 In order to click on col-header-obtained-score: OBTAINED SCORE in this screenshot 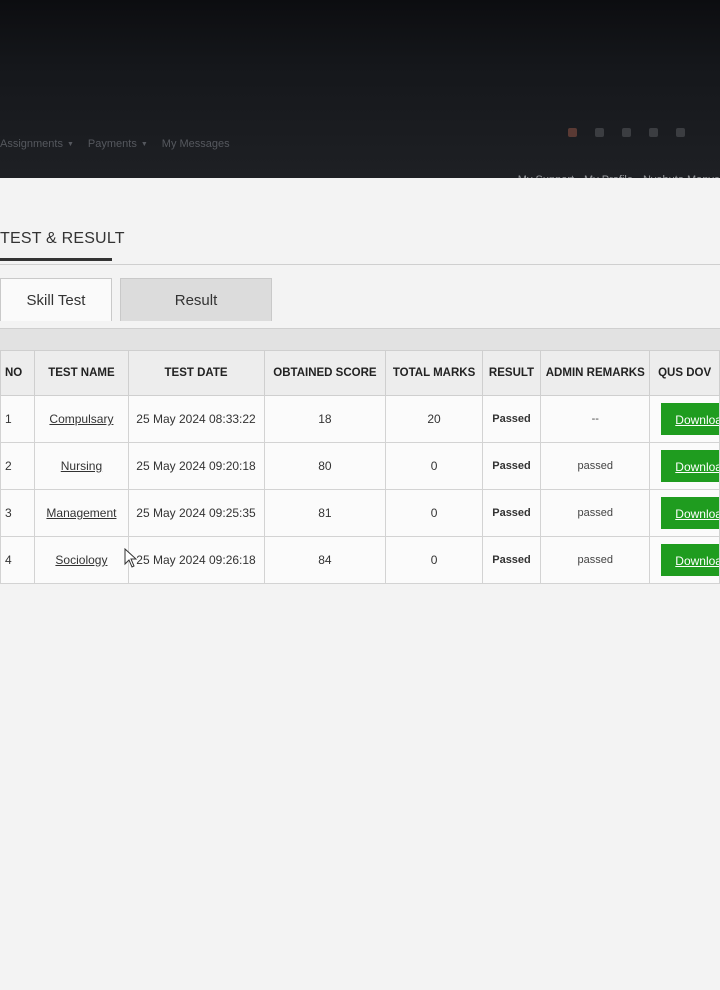, I will do `click(325, 373)`.